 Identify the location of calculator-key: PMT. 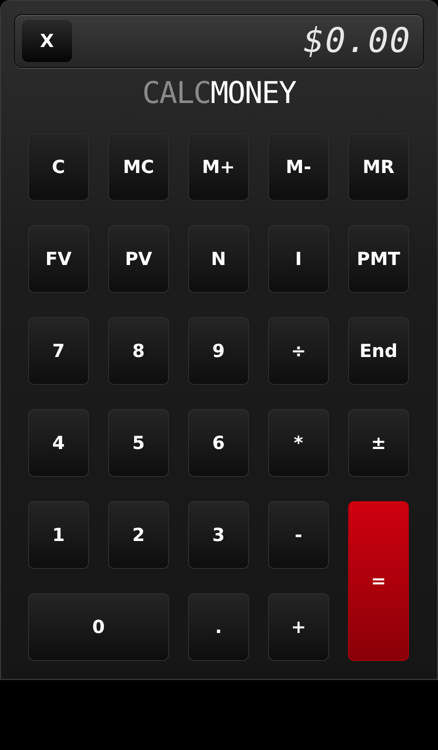
(378, 259).